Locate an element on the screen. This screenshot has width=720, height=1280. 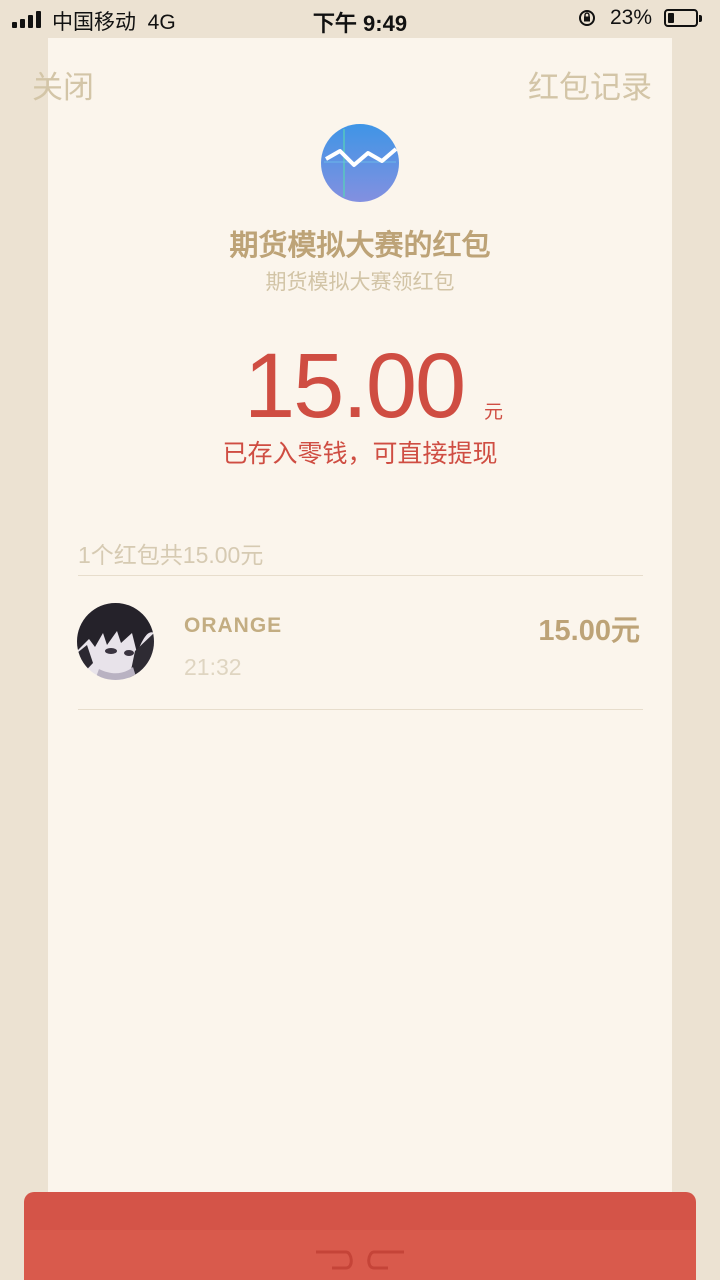
avatar is located at coordinates (115, 641).